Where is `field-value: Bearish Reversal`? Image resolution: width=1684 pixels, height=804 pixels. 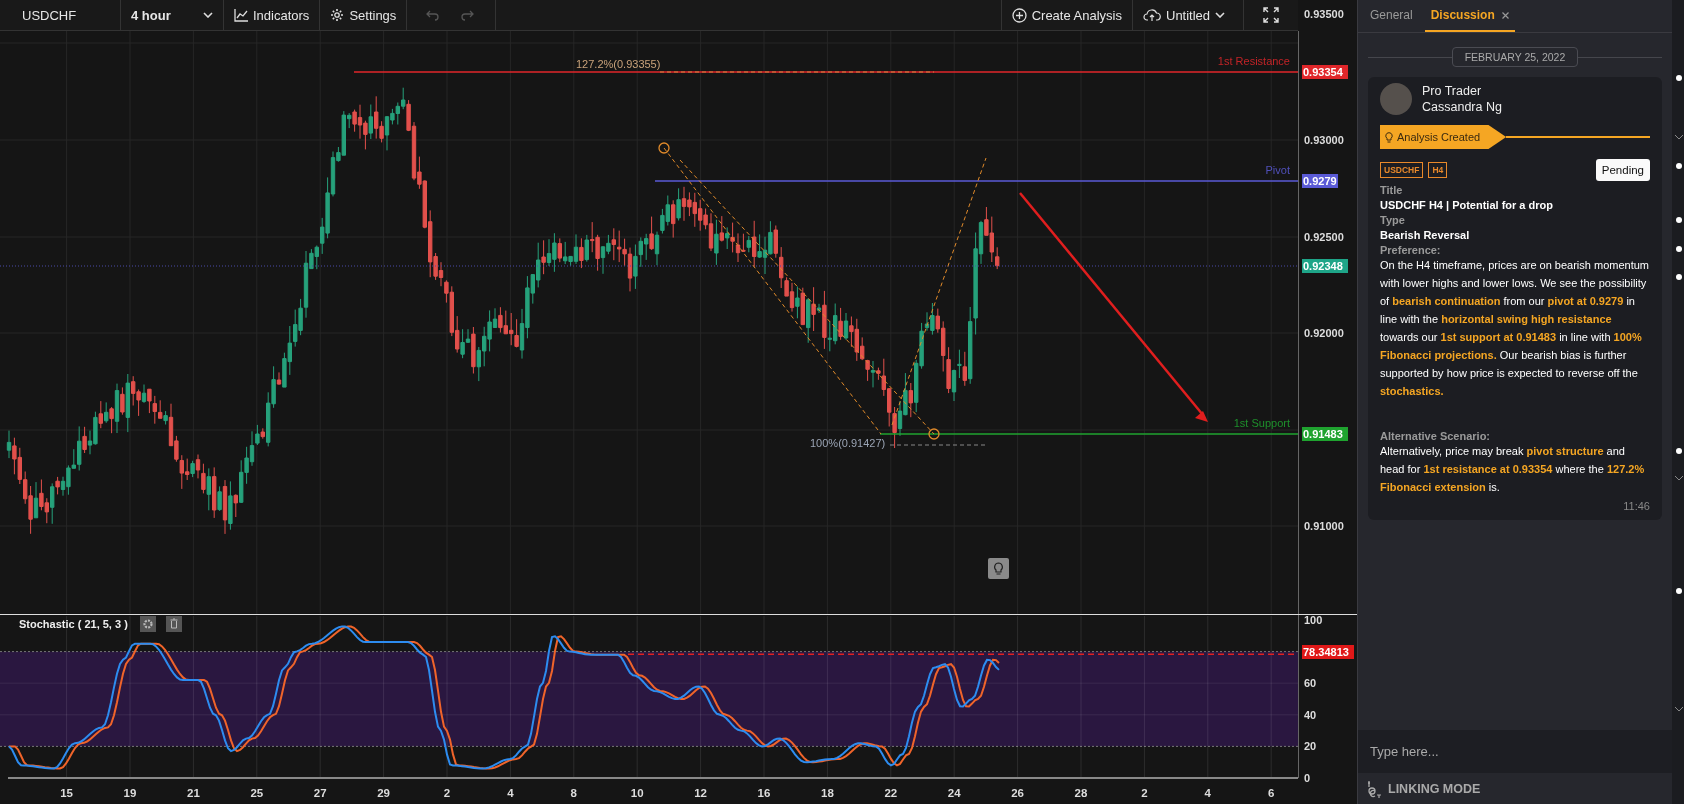
field-value: Bearish Reversal is located at coordinates (1425, 235).